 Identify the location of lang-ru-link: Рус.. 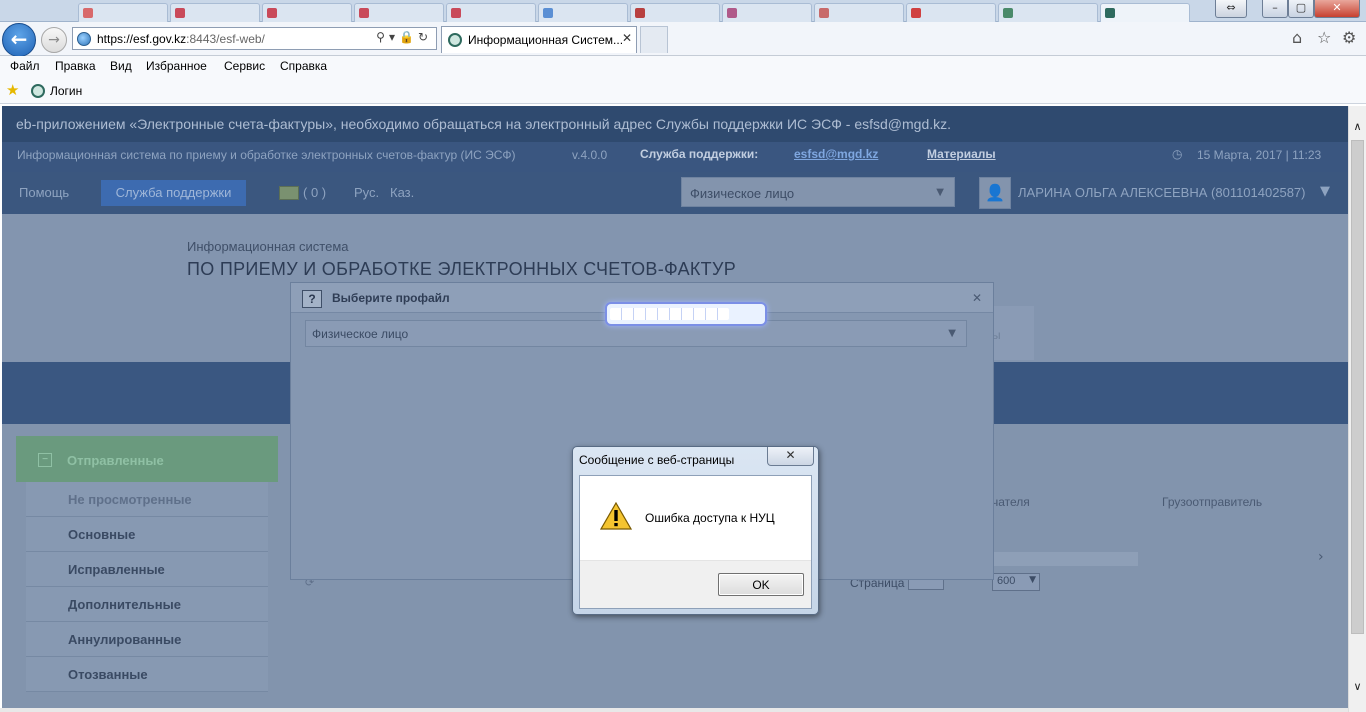
(366, 192).